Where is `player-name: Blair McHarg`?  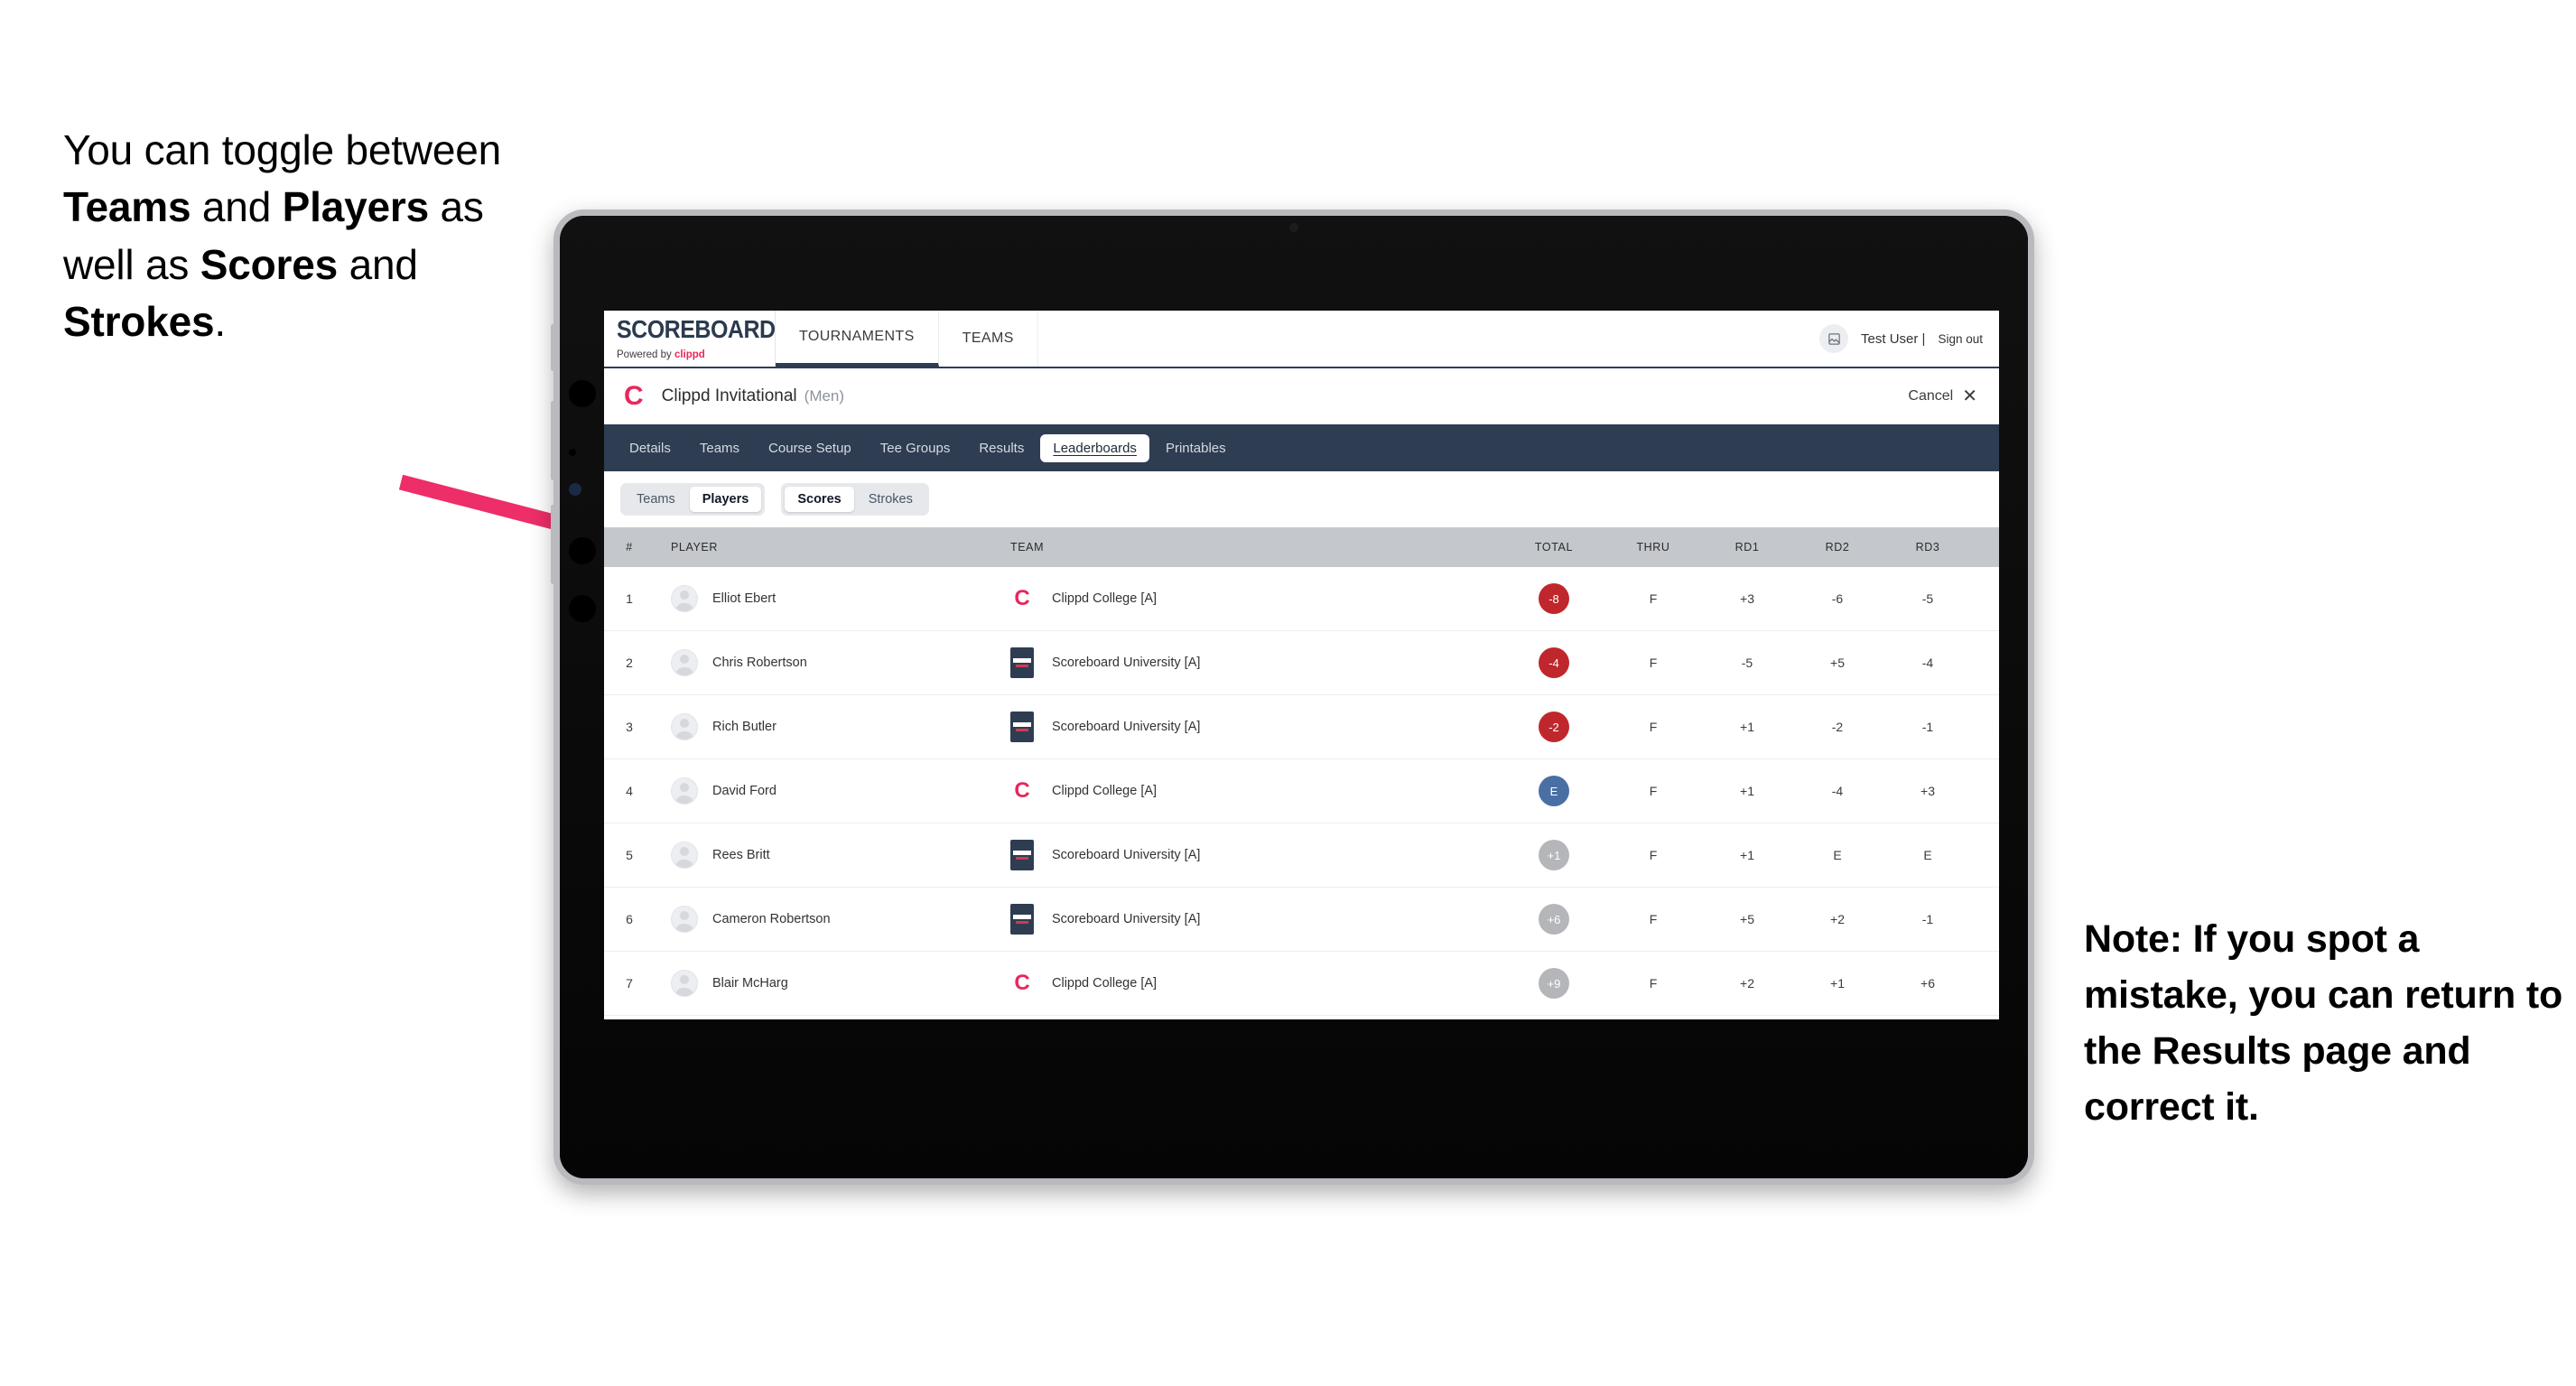 player-name: Blair McHarg is located at coordinates (750, 983).